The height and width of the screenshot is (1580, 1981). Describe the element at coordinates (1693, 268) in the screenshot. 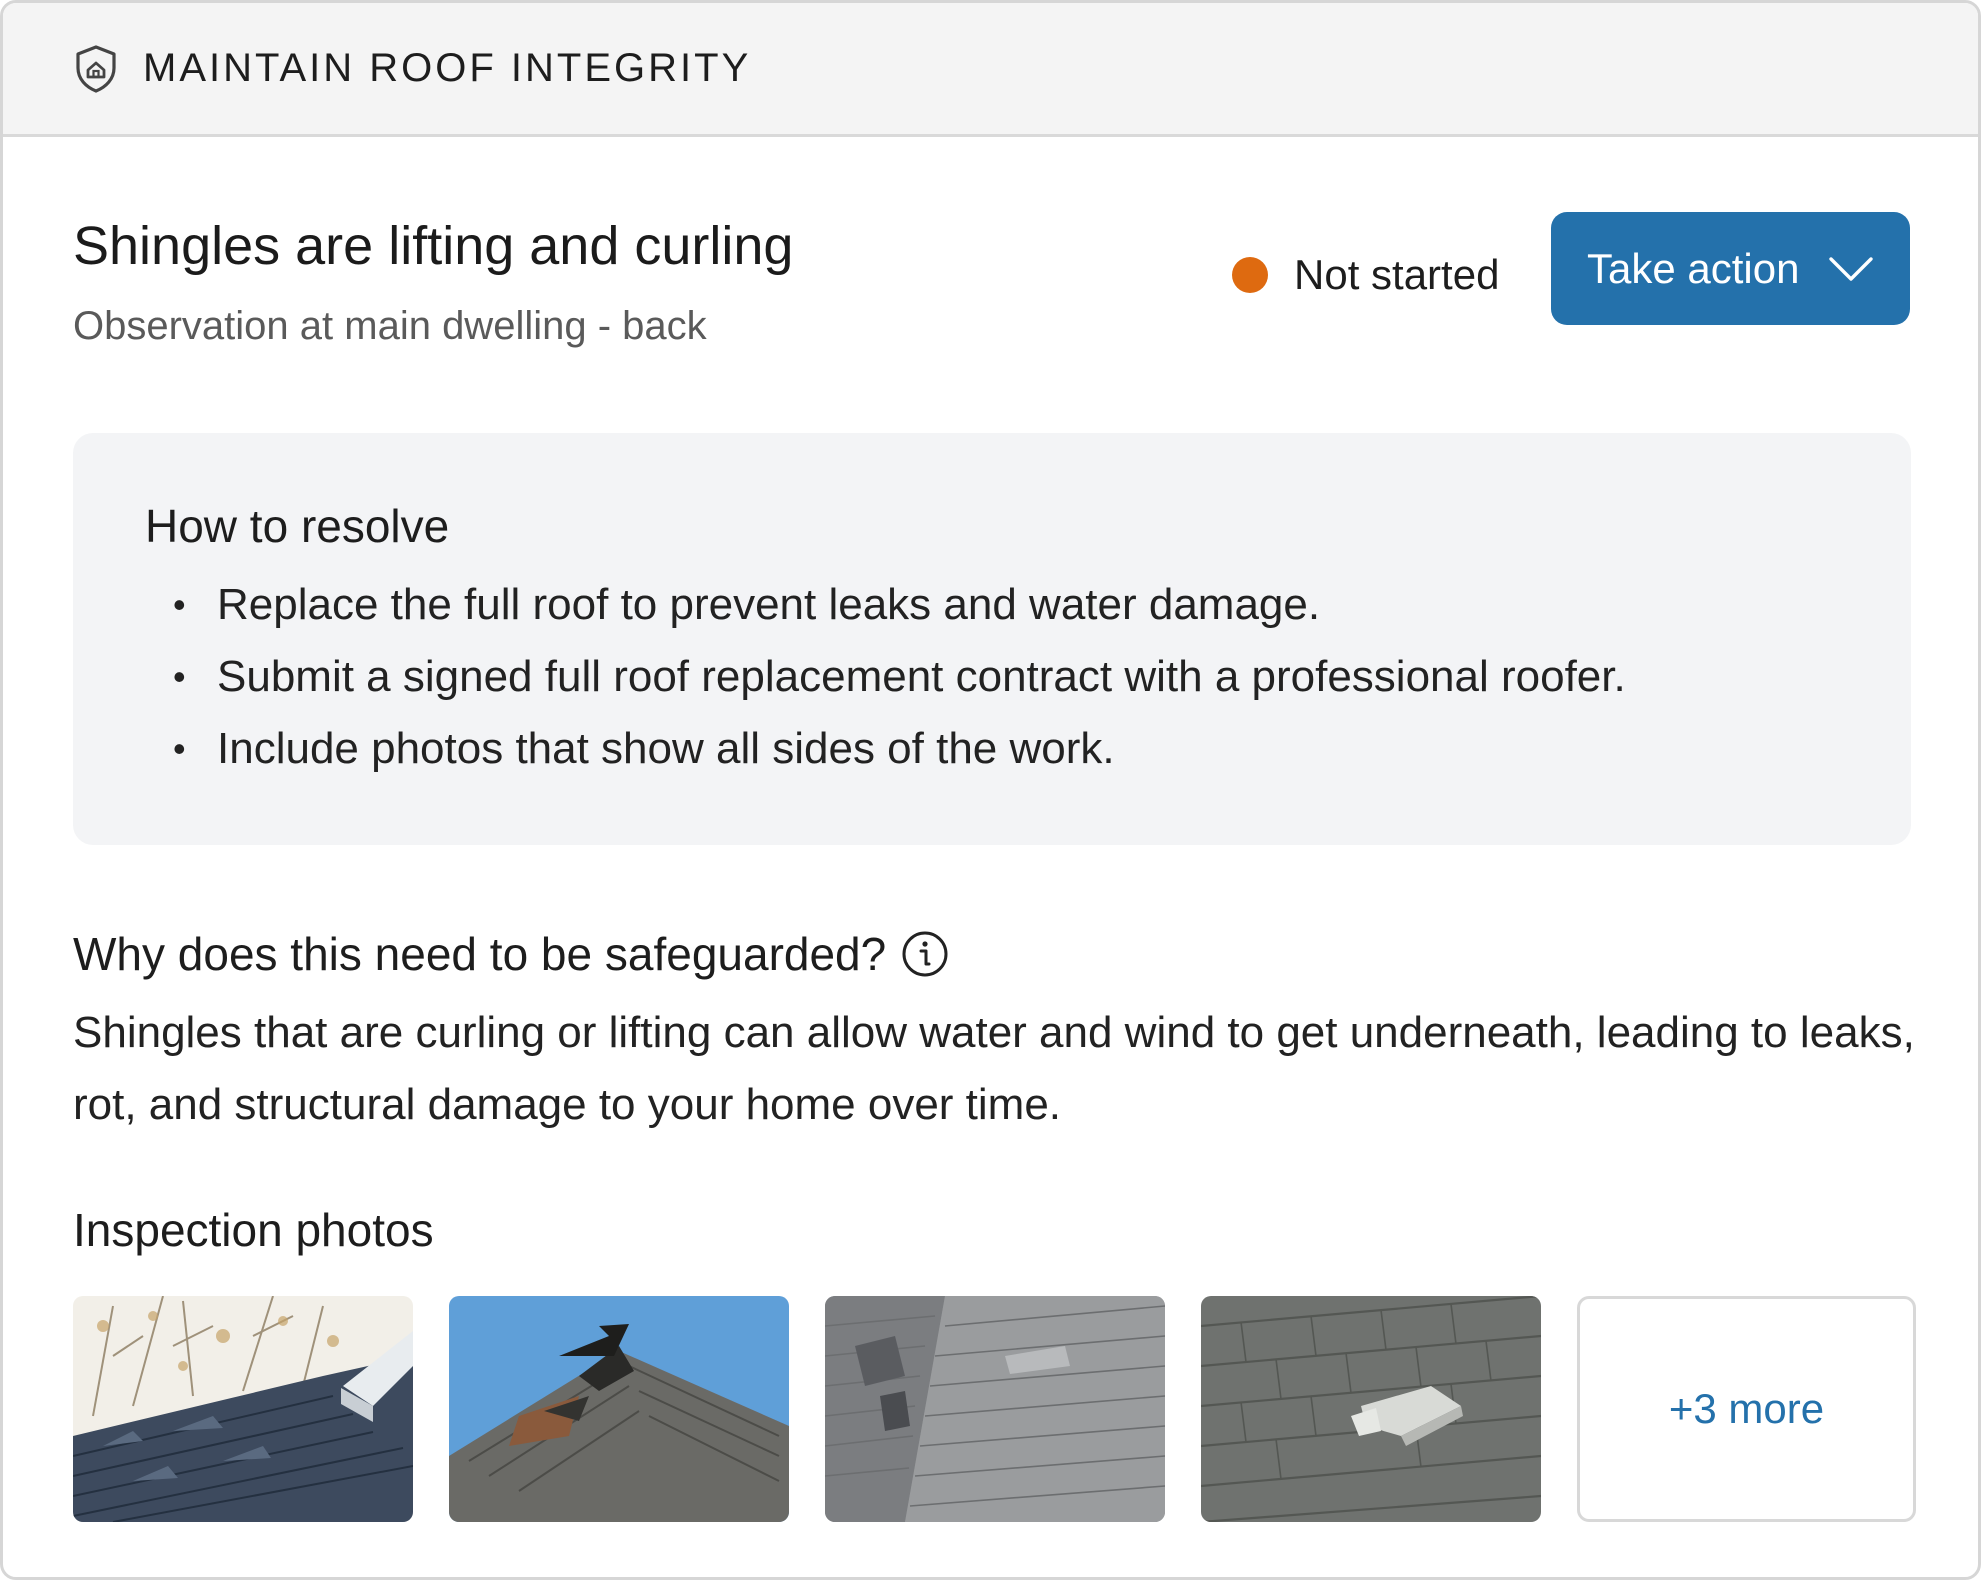

I see `take-action-label: Take action` at that location.